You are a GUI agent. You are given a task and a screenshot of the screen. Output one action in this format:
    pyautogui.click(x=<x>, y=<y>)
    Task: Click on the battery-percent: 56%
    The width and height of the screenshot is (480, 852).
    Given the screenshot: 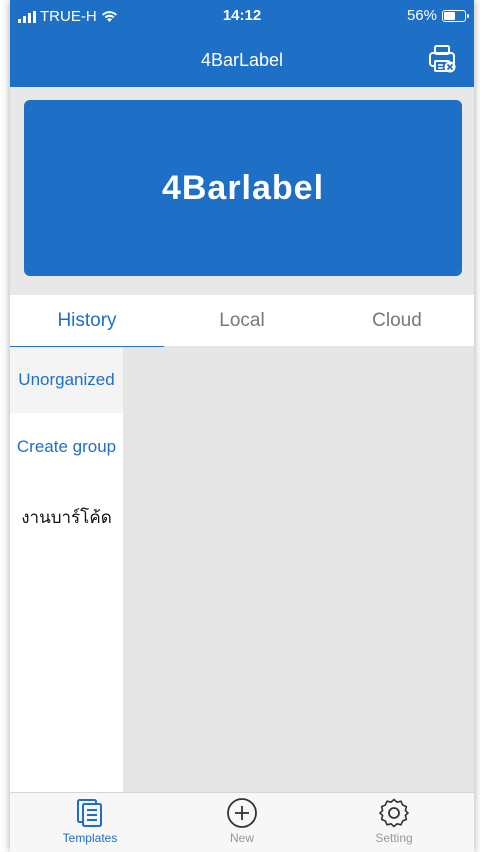 What is the action you would take?
    pyautogui.click(x=421, y=15)
    